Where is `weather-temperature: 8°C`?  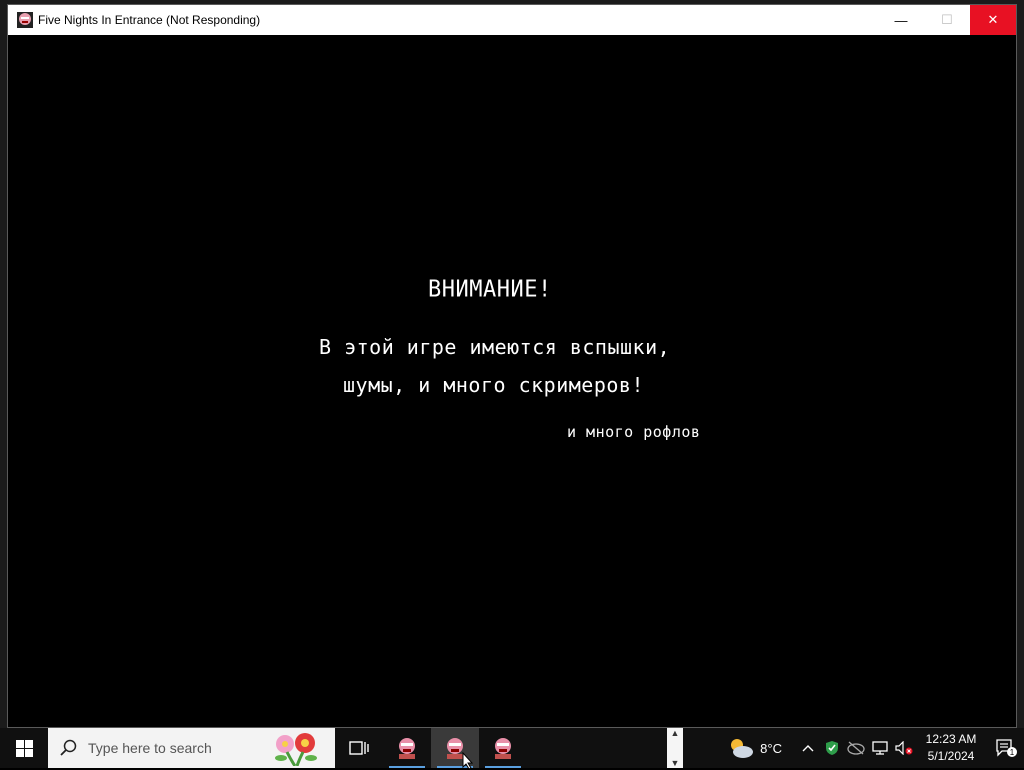 weather-temperature: 8°C is located at coordinates (771, 748).